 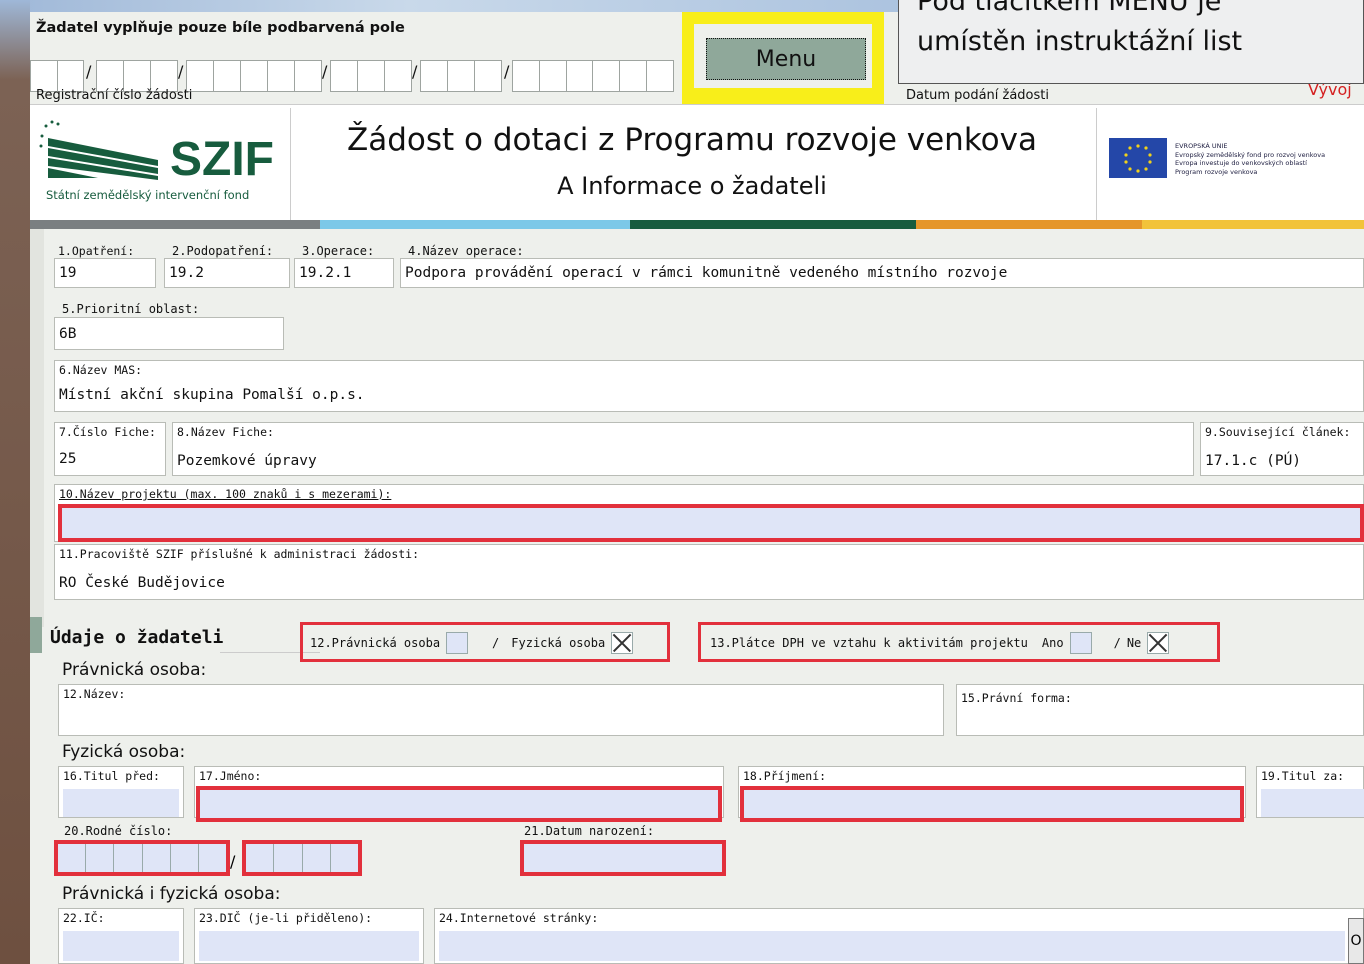 What do you see at coordinates (121, 946) in the screenshot?
I see `ico-input` at bounding box center [121, 946].